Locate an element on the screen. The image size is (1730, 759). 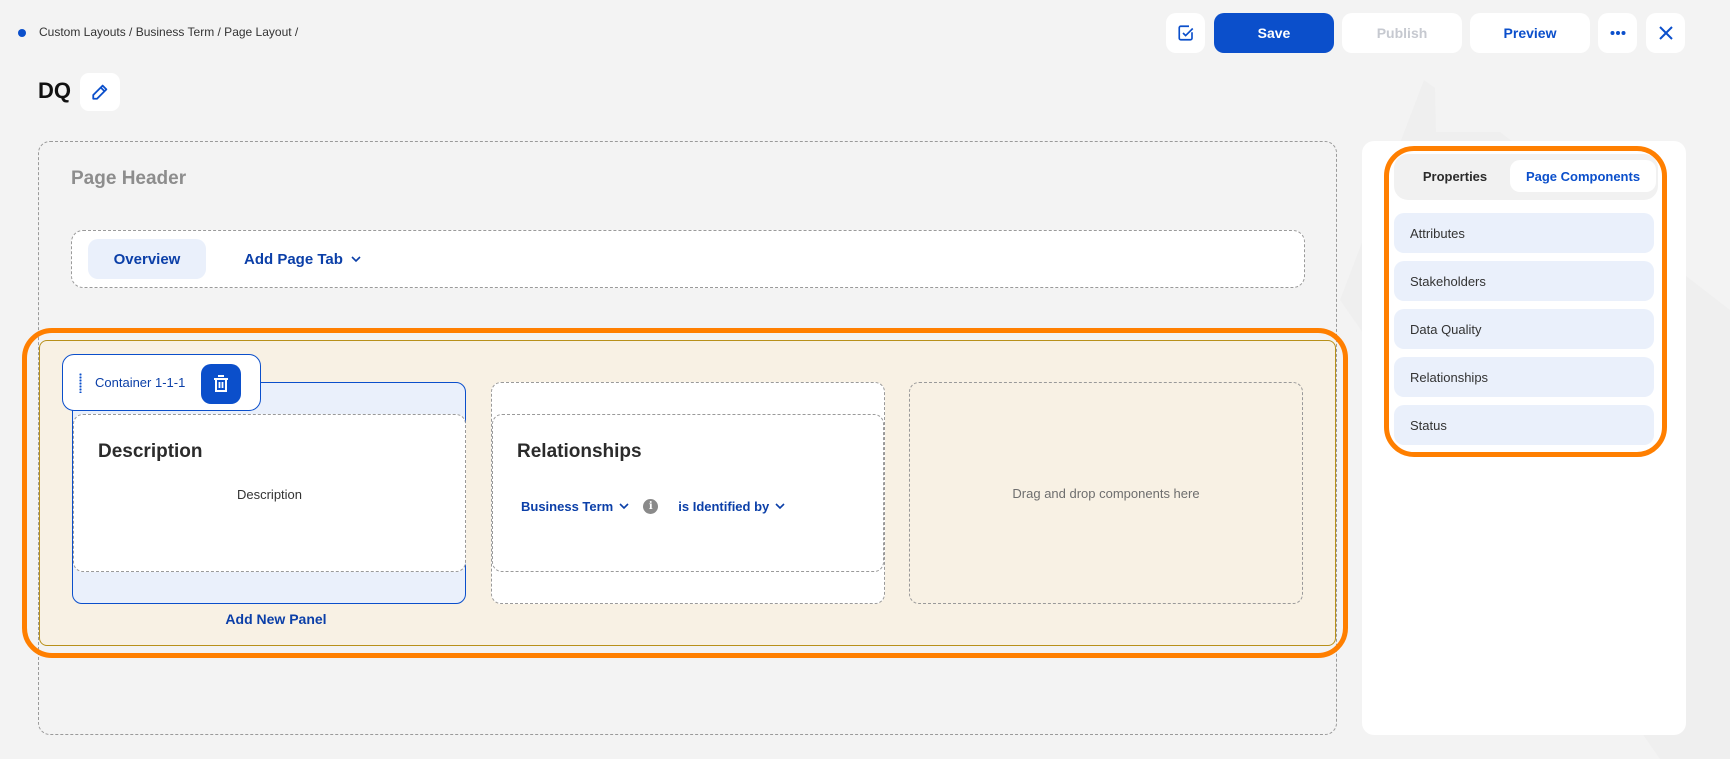
more-horizontal-icon is located at coordinates (1617, 33).